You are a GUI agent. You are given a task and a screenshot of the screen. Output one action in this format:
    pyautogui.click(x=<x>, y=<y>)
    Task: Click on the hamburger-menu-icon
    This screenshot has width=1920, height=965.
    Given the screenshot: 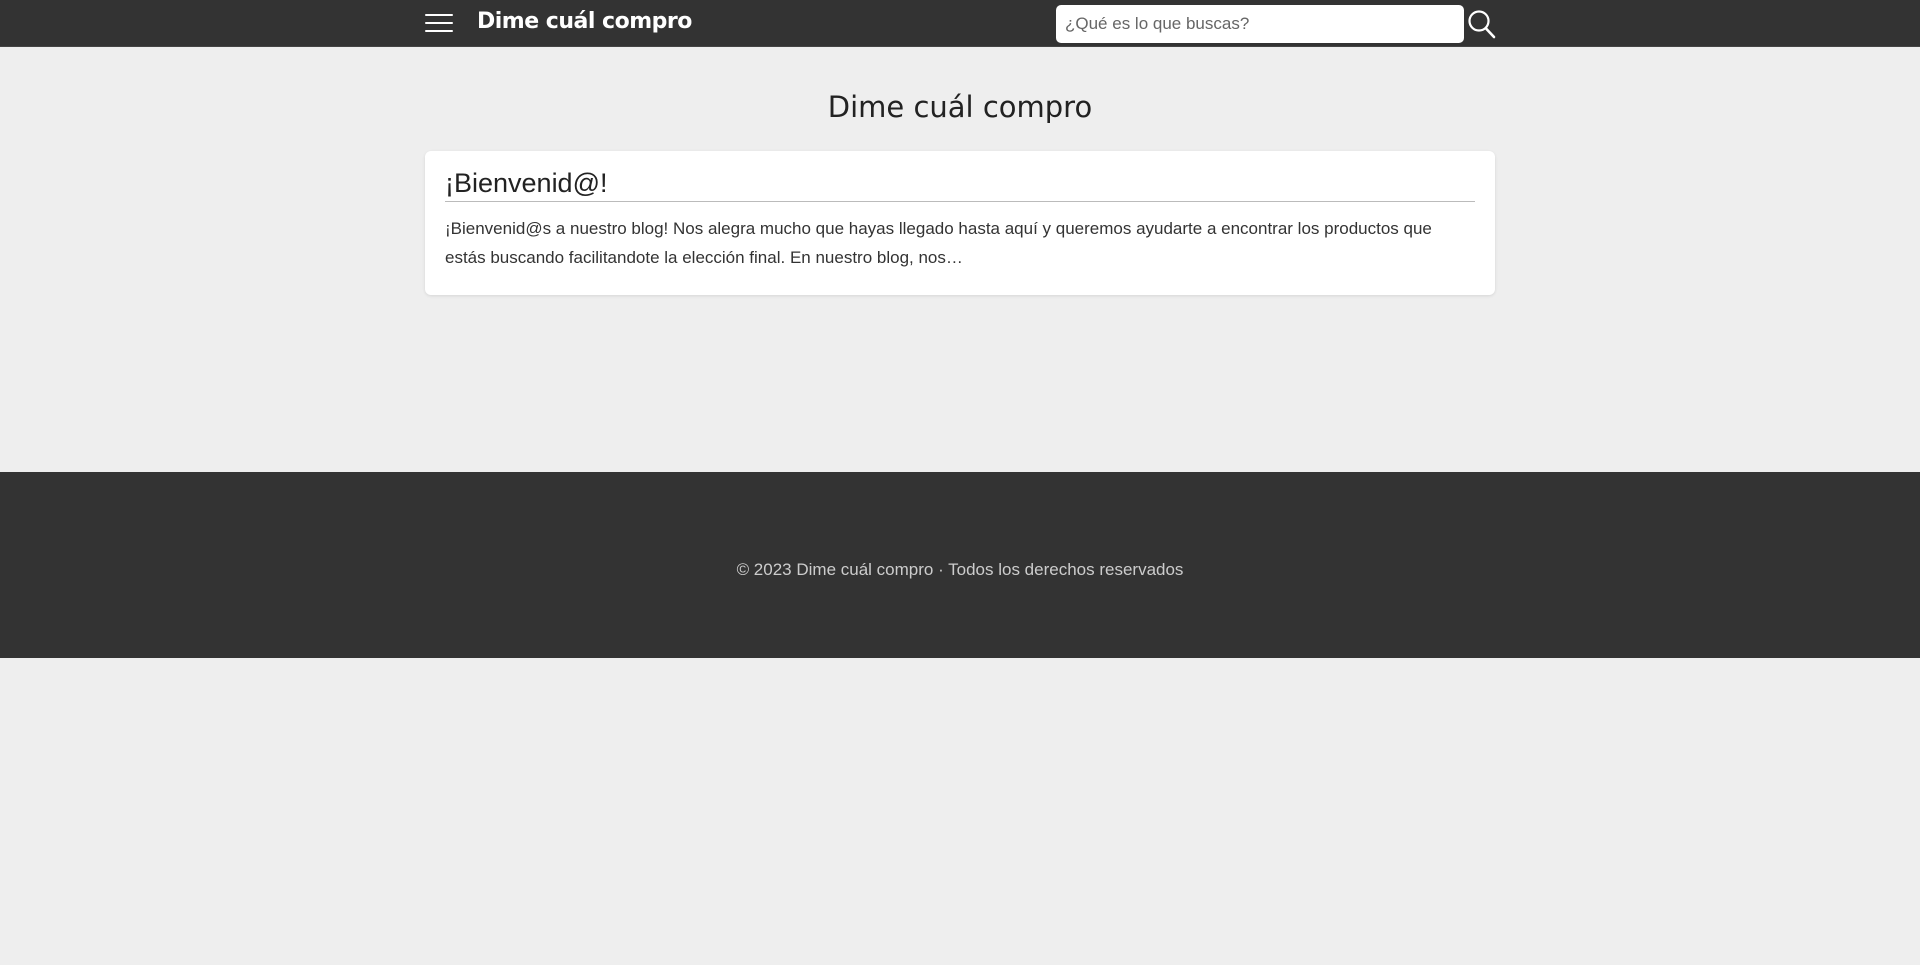 What is the action you would take?
    pyautogui.click(x=439, y=23)
    